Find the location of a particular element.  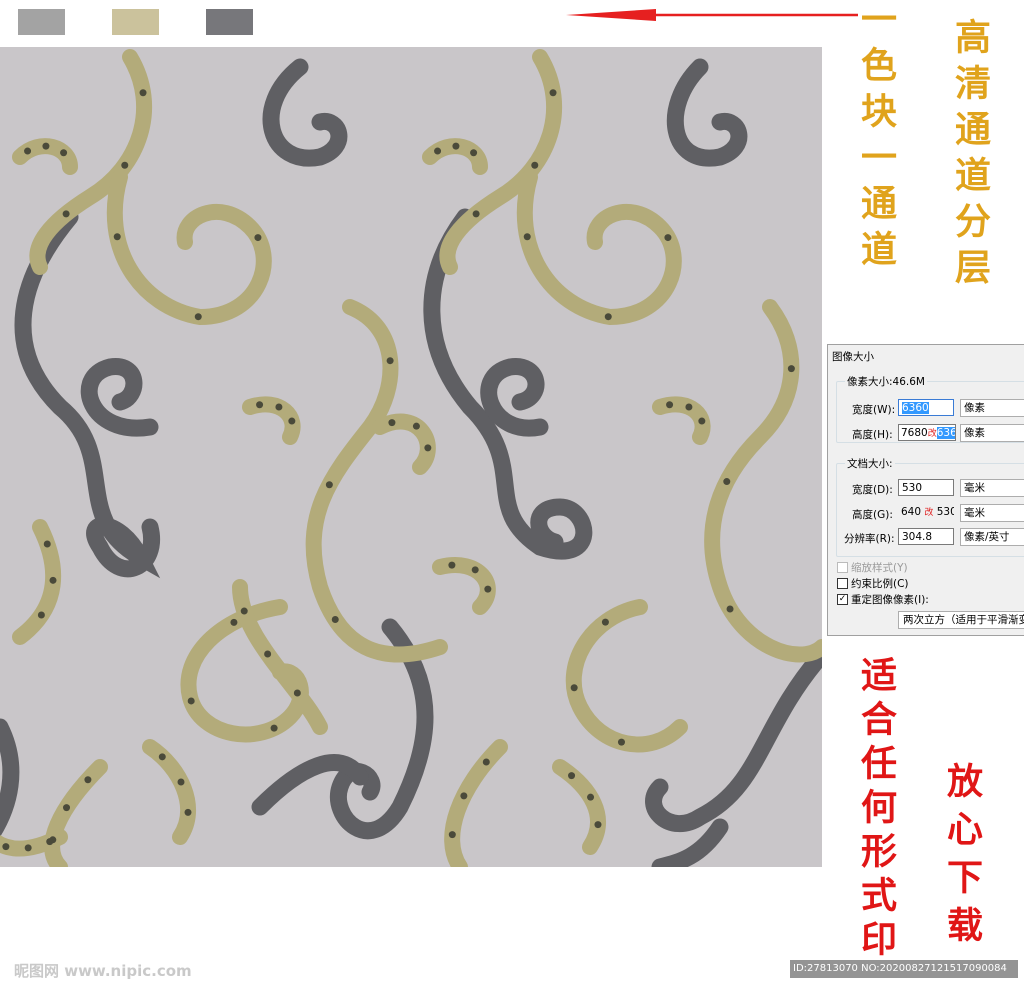

swatch-dark is located at coordinates (229, 22).